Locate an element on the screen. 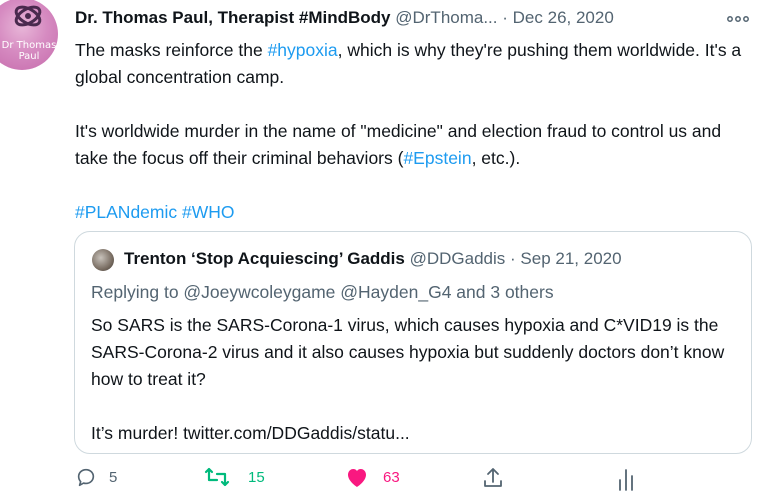 The image size is (761, 496). like-count: 63 is located at coordinates (391, 477).